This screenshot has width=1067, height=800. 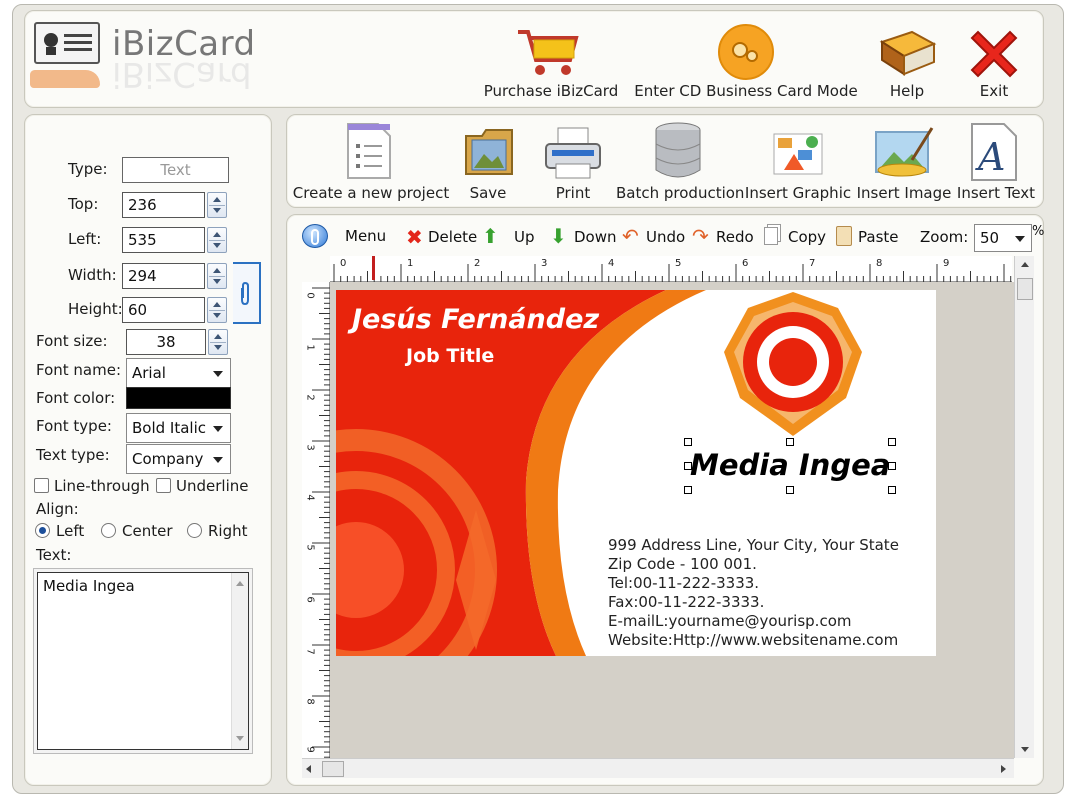 I want to click on scroll-left-icon, so click(x=308, y=769).